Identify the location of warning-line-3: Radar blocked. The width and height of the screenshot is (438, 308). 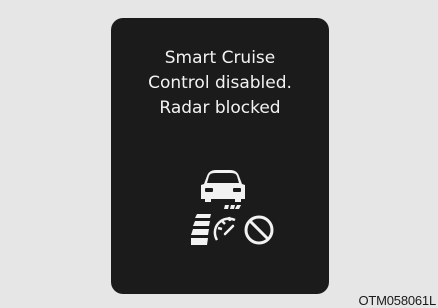
(220, 108).